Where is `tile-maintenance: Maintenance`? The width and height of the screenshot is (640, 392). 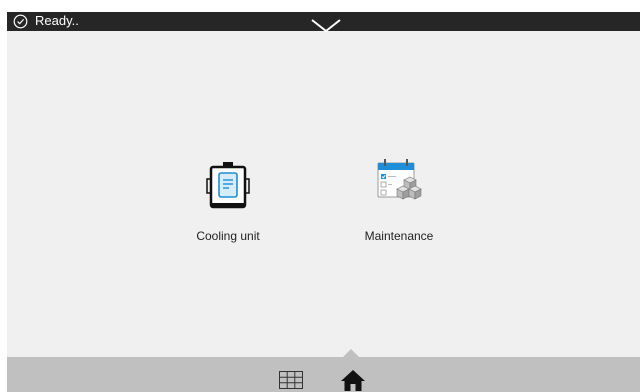 tile-maintenance: Maintenance is located at coordinates (399, 203).